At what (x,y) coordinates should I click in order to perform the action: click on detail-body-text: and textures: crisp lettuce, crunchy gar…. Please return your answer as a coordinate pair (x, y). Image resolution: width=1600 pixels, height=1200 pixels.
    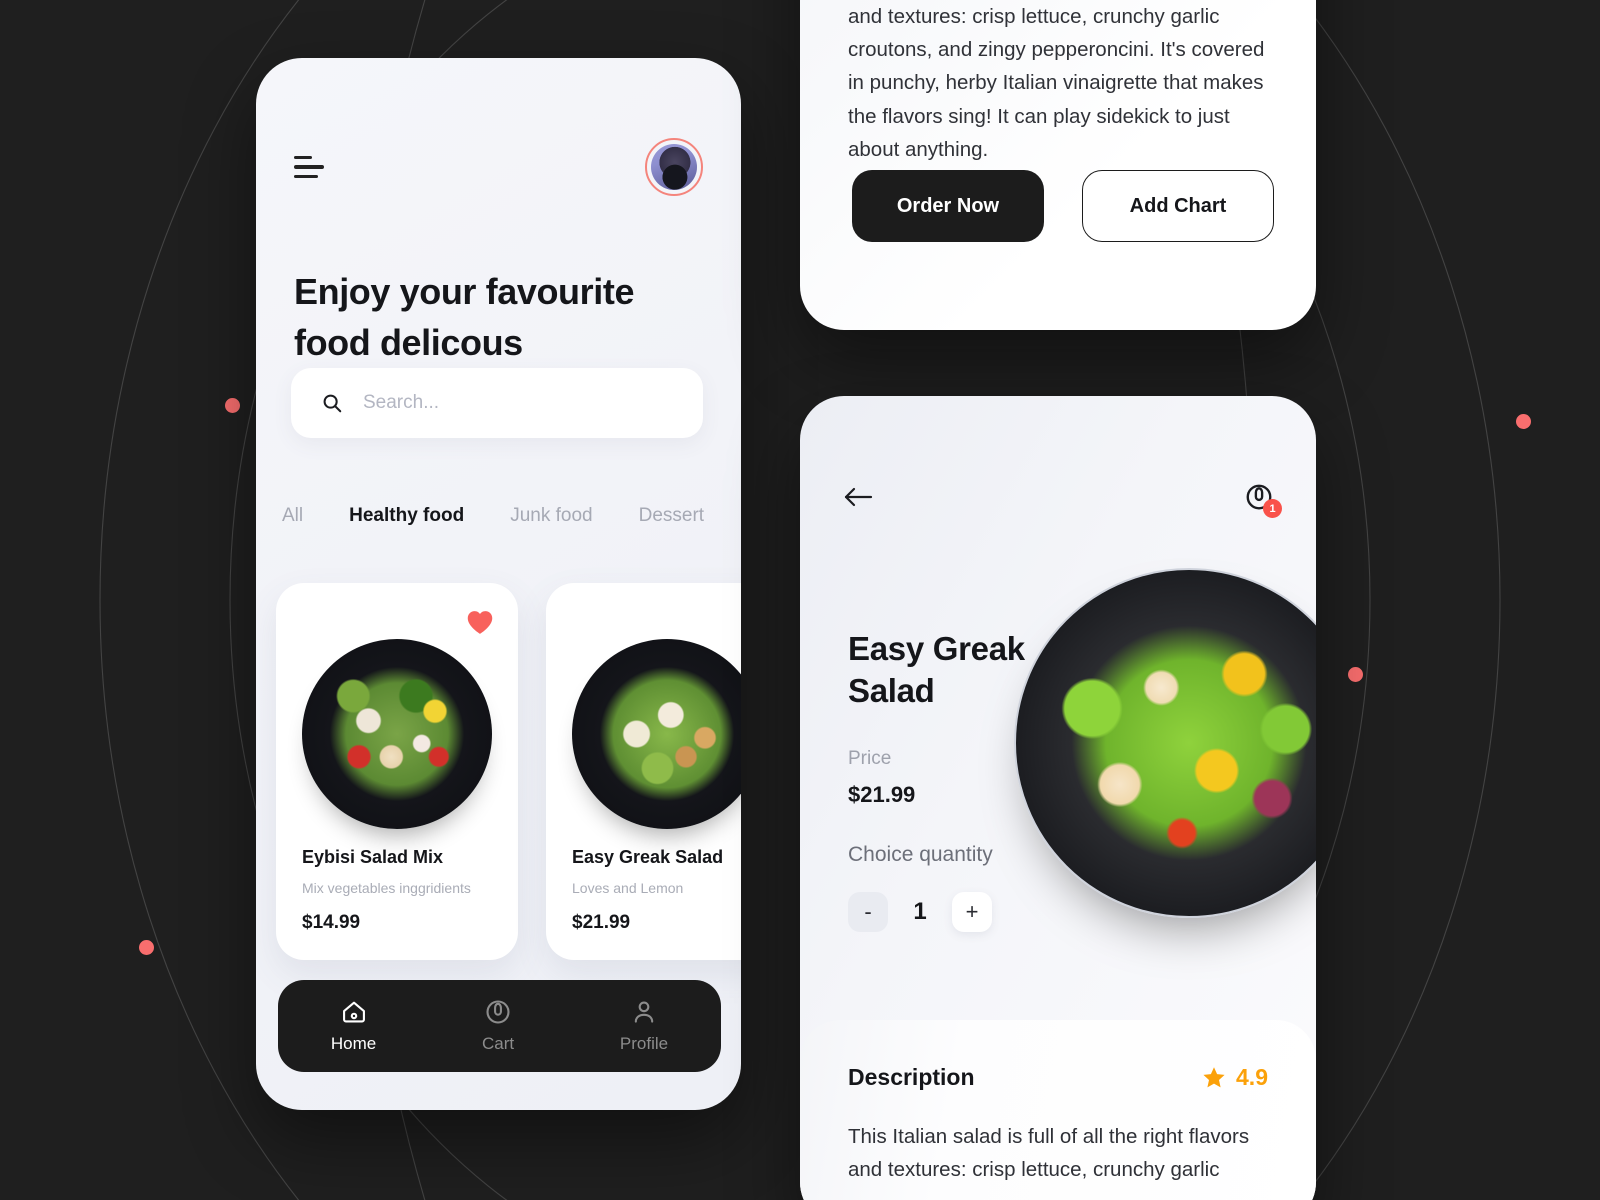
    Looking at the image, I should click on (1056, 83).